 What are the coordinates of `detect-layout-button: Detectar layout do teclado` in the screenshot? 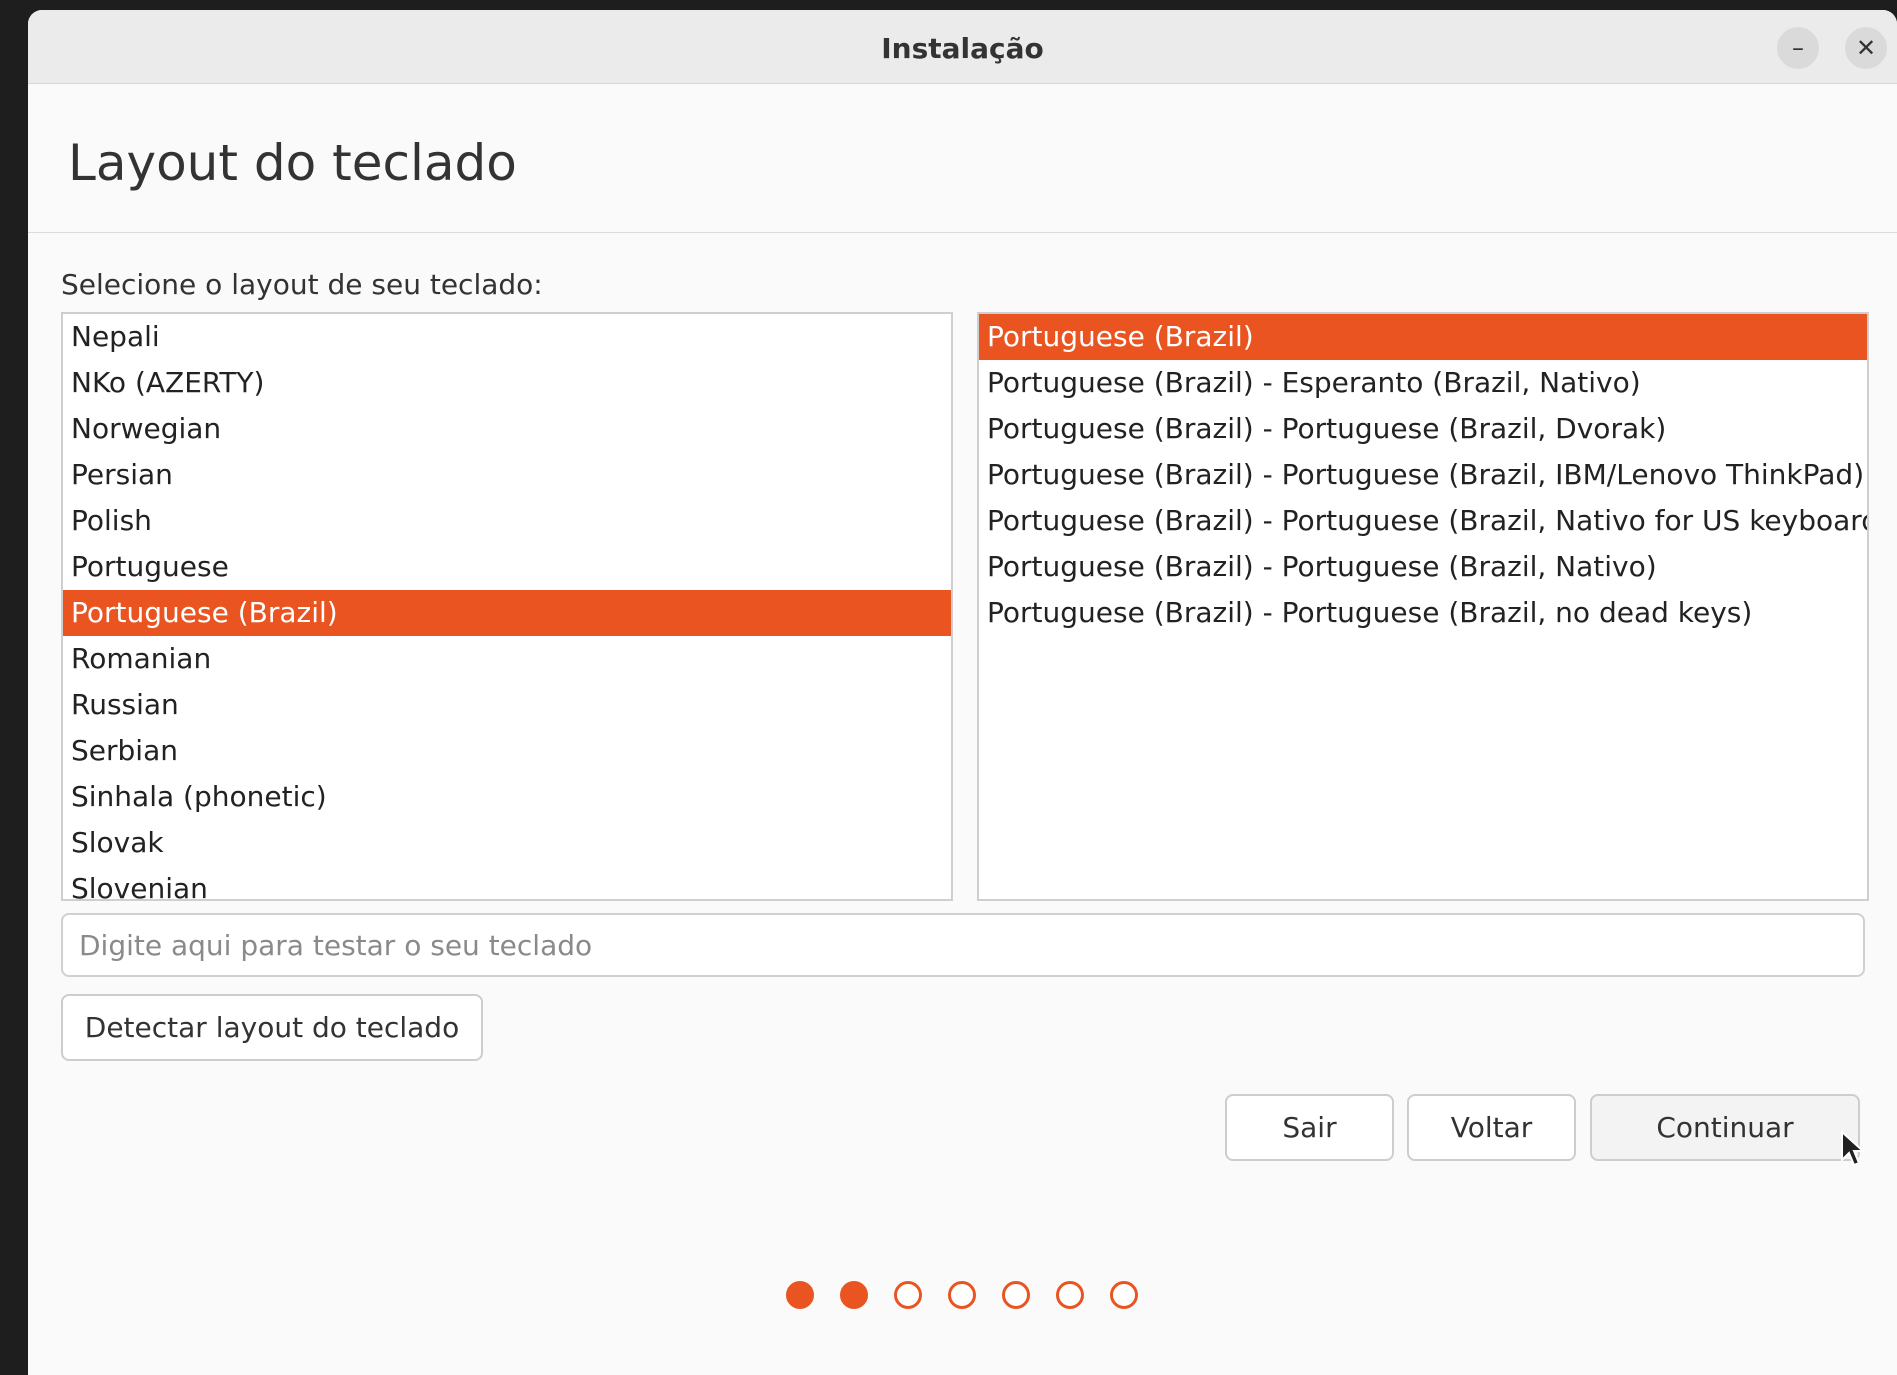 It's located at (272, 1027).